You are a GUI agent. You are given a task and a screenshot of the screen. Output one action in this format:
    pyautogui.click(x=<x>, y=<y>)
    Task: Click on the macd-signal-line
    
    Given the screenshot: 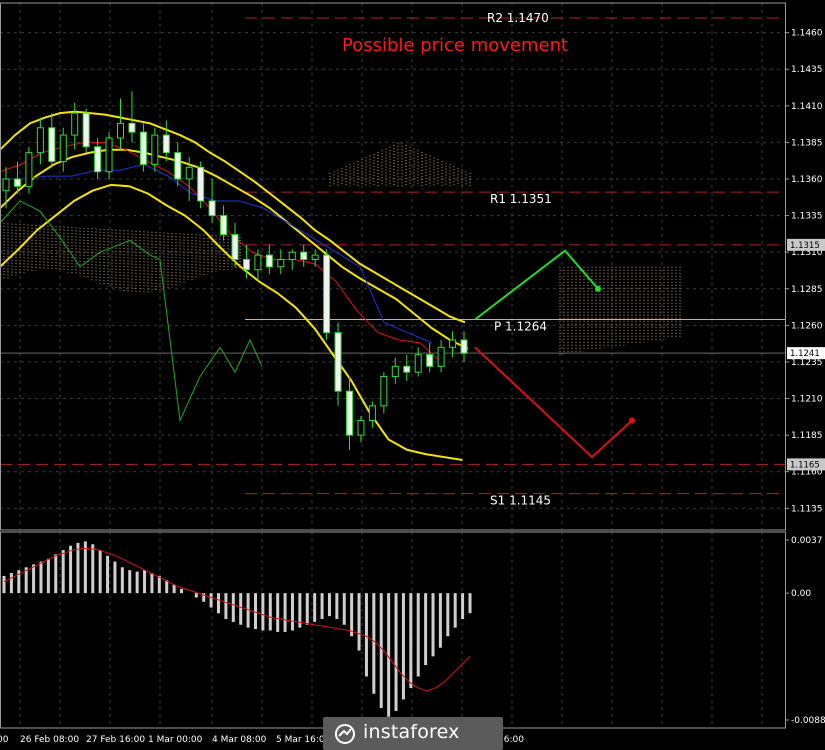 What is the action you would take?
    pyautogui.click(x=237, y=620)
    